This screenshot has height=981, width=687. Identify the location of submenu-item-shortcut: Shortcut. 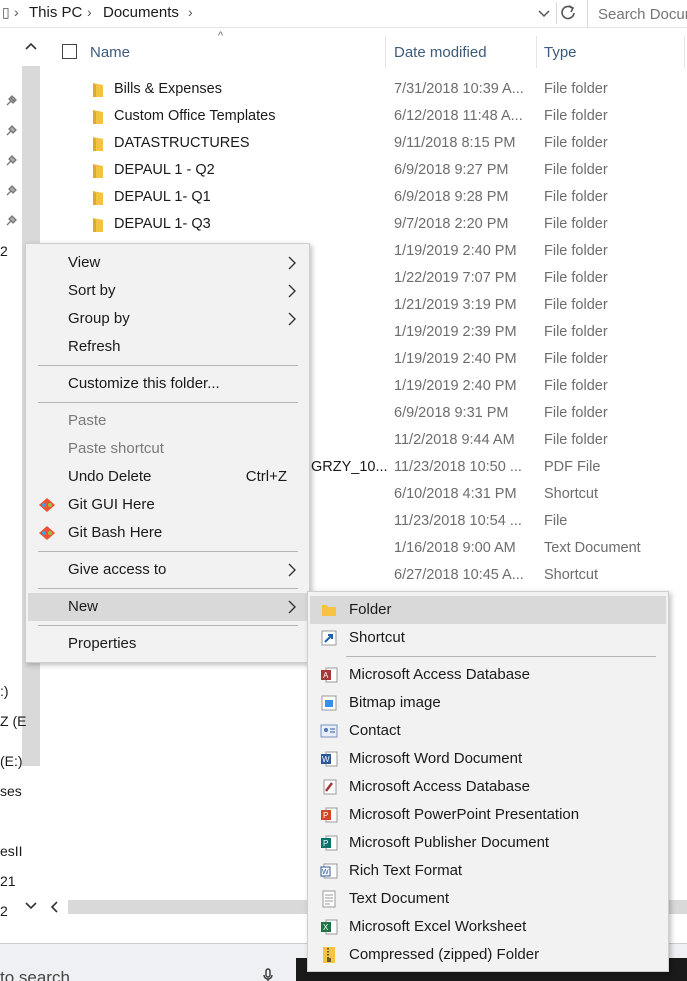
(488, 638).